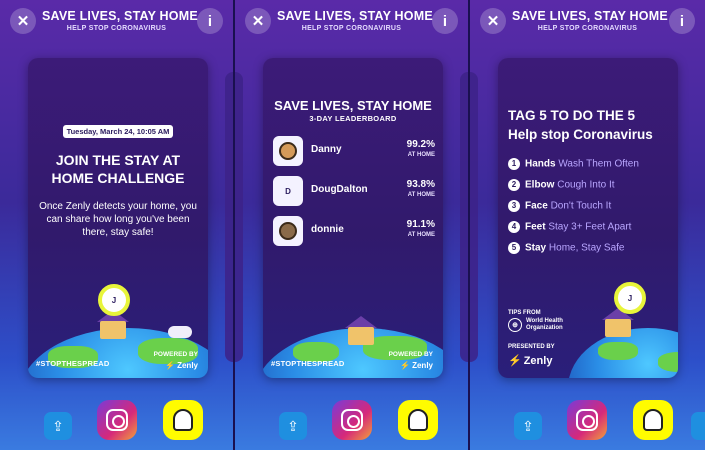 This screenshot has width=705, height=450. Describe the element at coordinates (544, 328) in the screenshot. I see `who-name-line2: Organization` at that location.